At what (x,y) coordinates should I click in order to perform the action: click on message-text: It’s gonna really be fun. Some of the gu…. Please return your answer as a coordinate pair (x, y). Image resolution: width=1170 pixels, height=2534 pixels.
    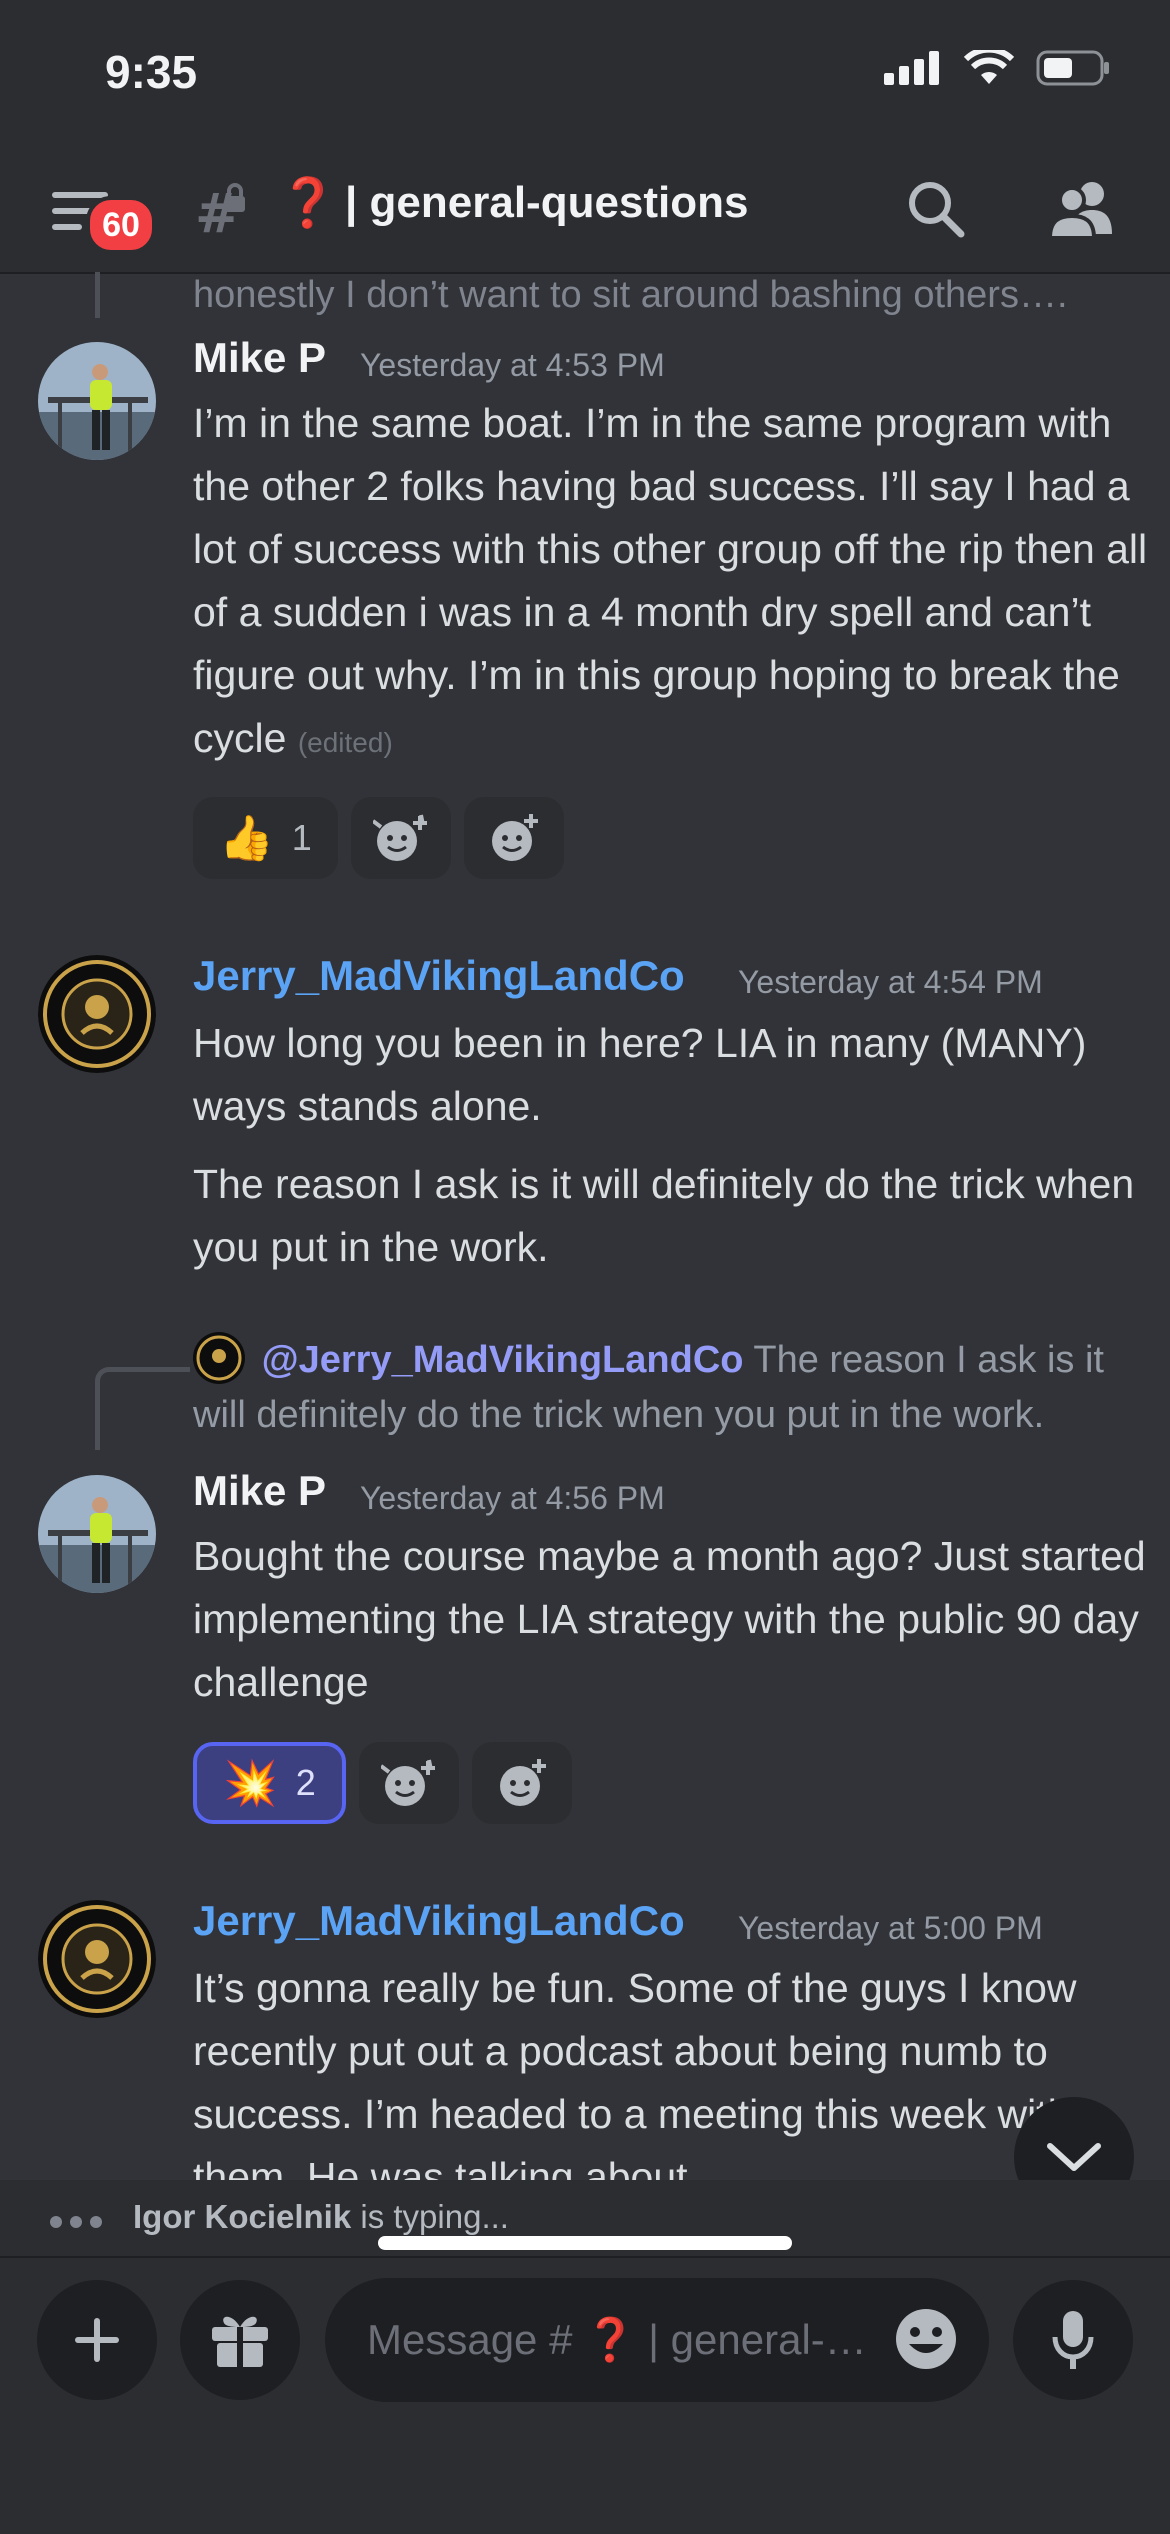
    Looking at the image, I should click on (635, 2072).